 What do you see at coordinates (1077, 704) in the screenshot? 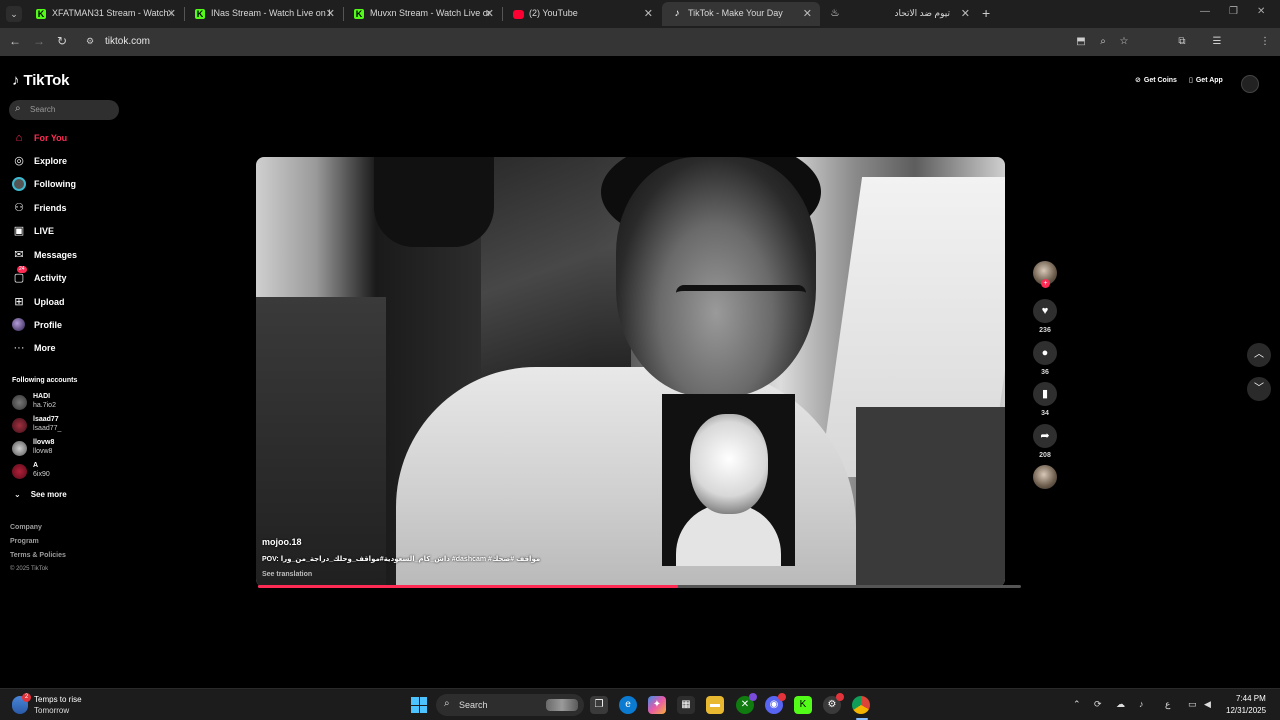
I see `tray-overflow-icon: ⌃` at bounding box center [1077, 704].